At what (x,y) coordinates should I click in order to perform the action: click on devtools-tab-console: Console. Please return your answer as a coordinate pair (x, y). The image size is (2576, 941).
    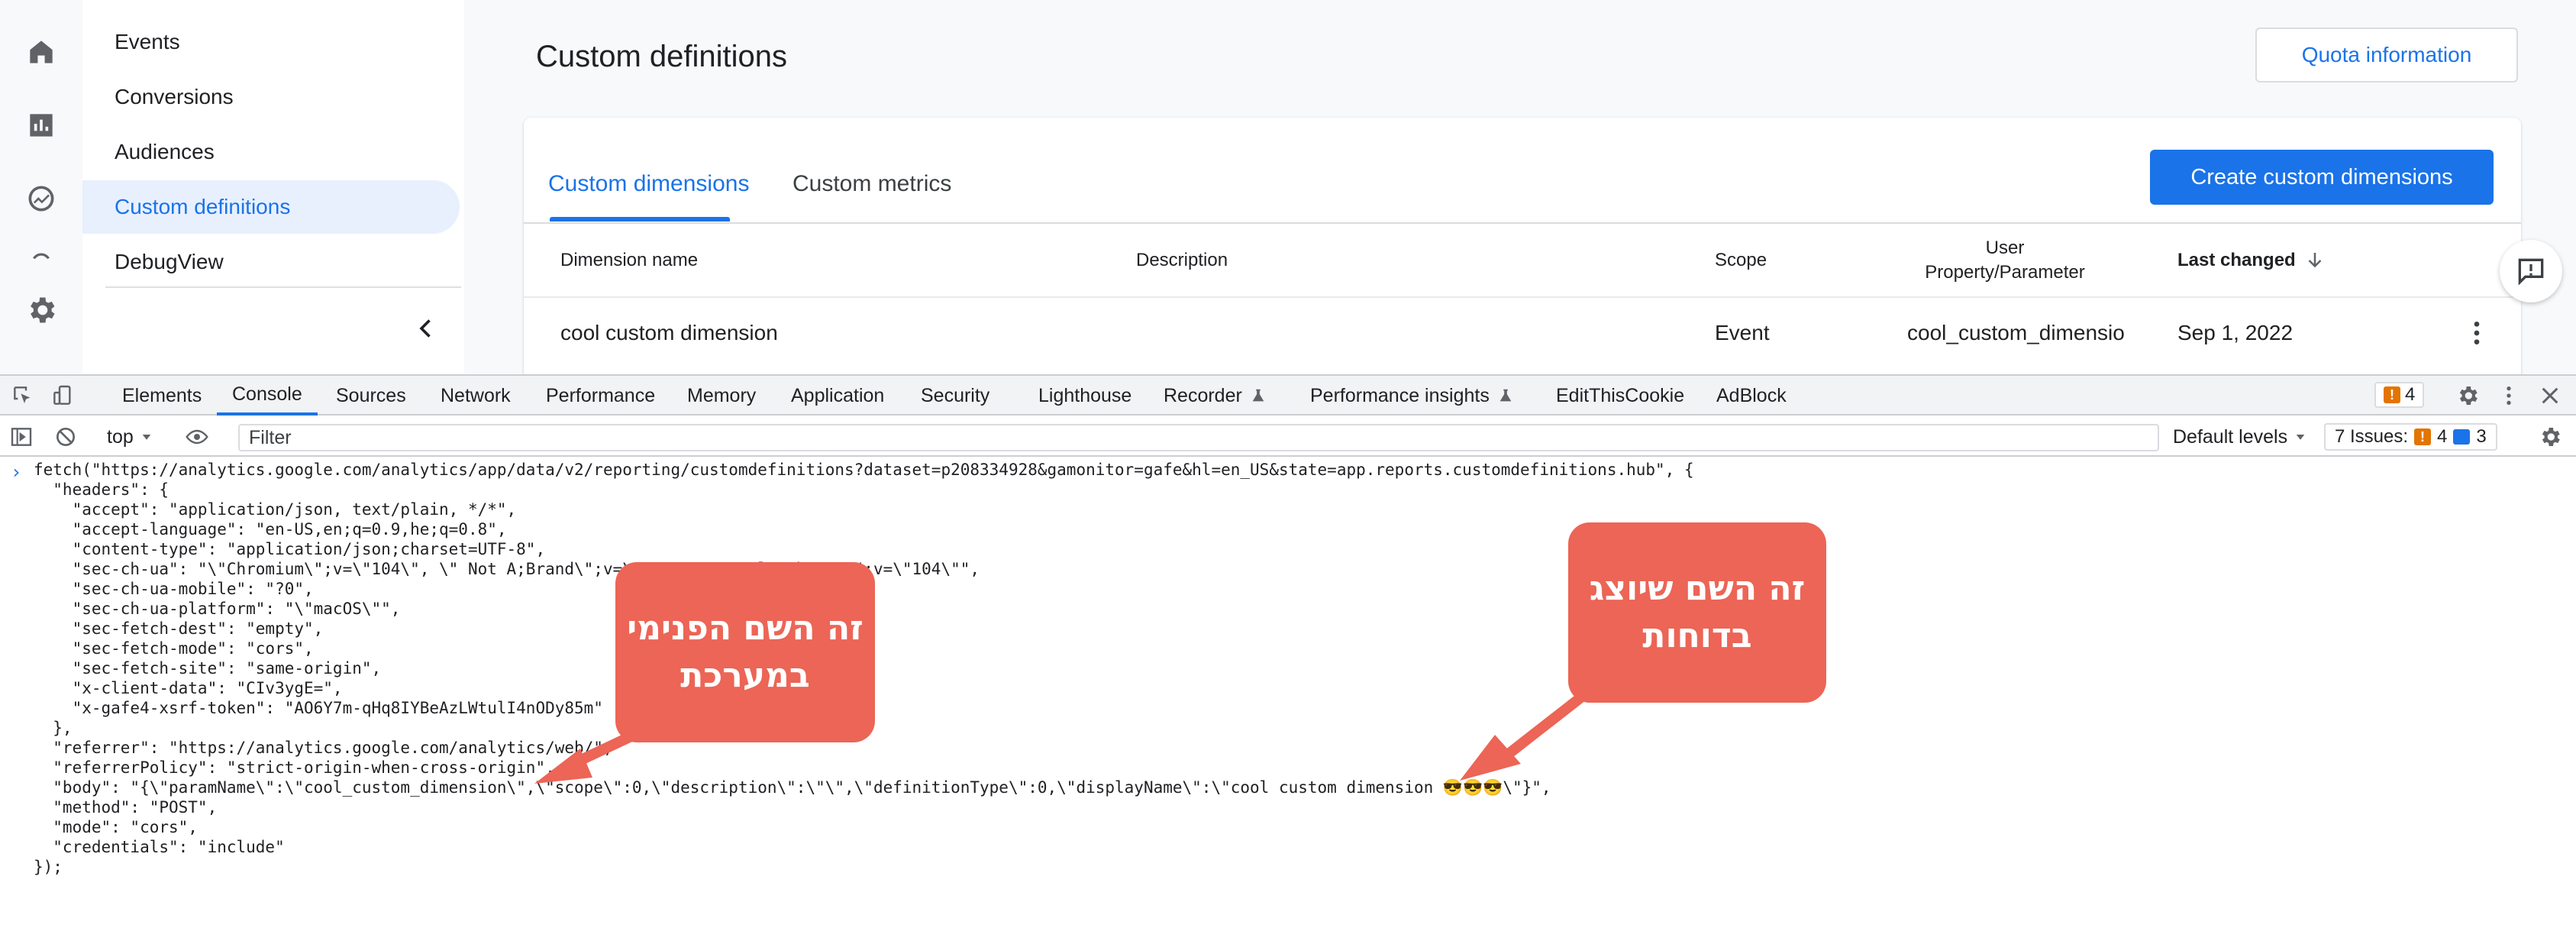
    Looking at the image, I should click on (267, 396).